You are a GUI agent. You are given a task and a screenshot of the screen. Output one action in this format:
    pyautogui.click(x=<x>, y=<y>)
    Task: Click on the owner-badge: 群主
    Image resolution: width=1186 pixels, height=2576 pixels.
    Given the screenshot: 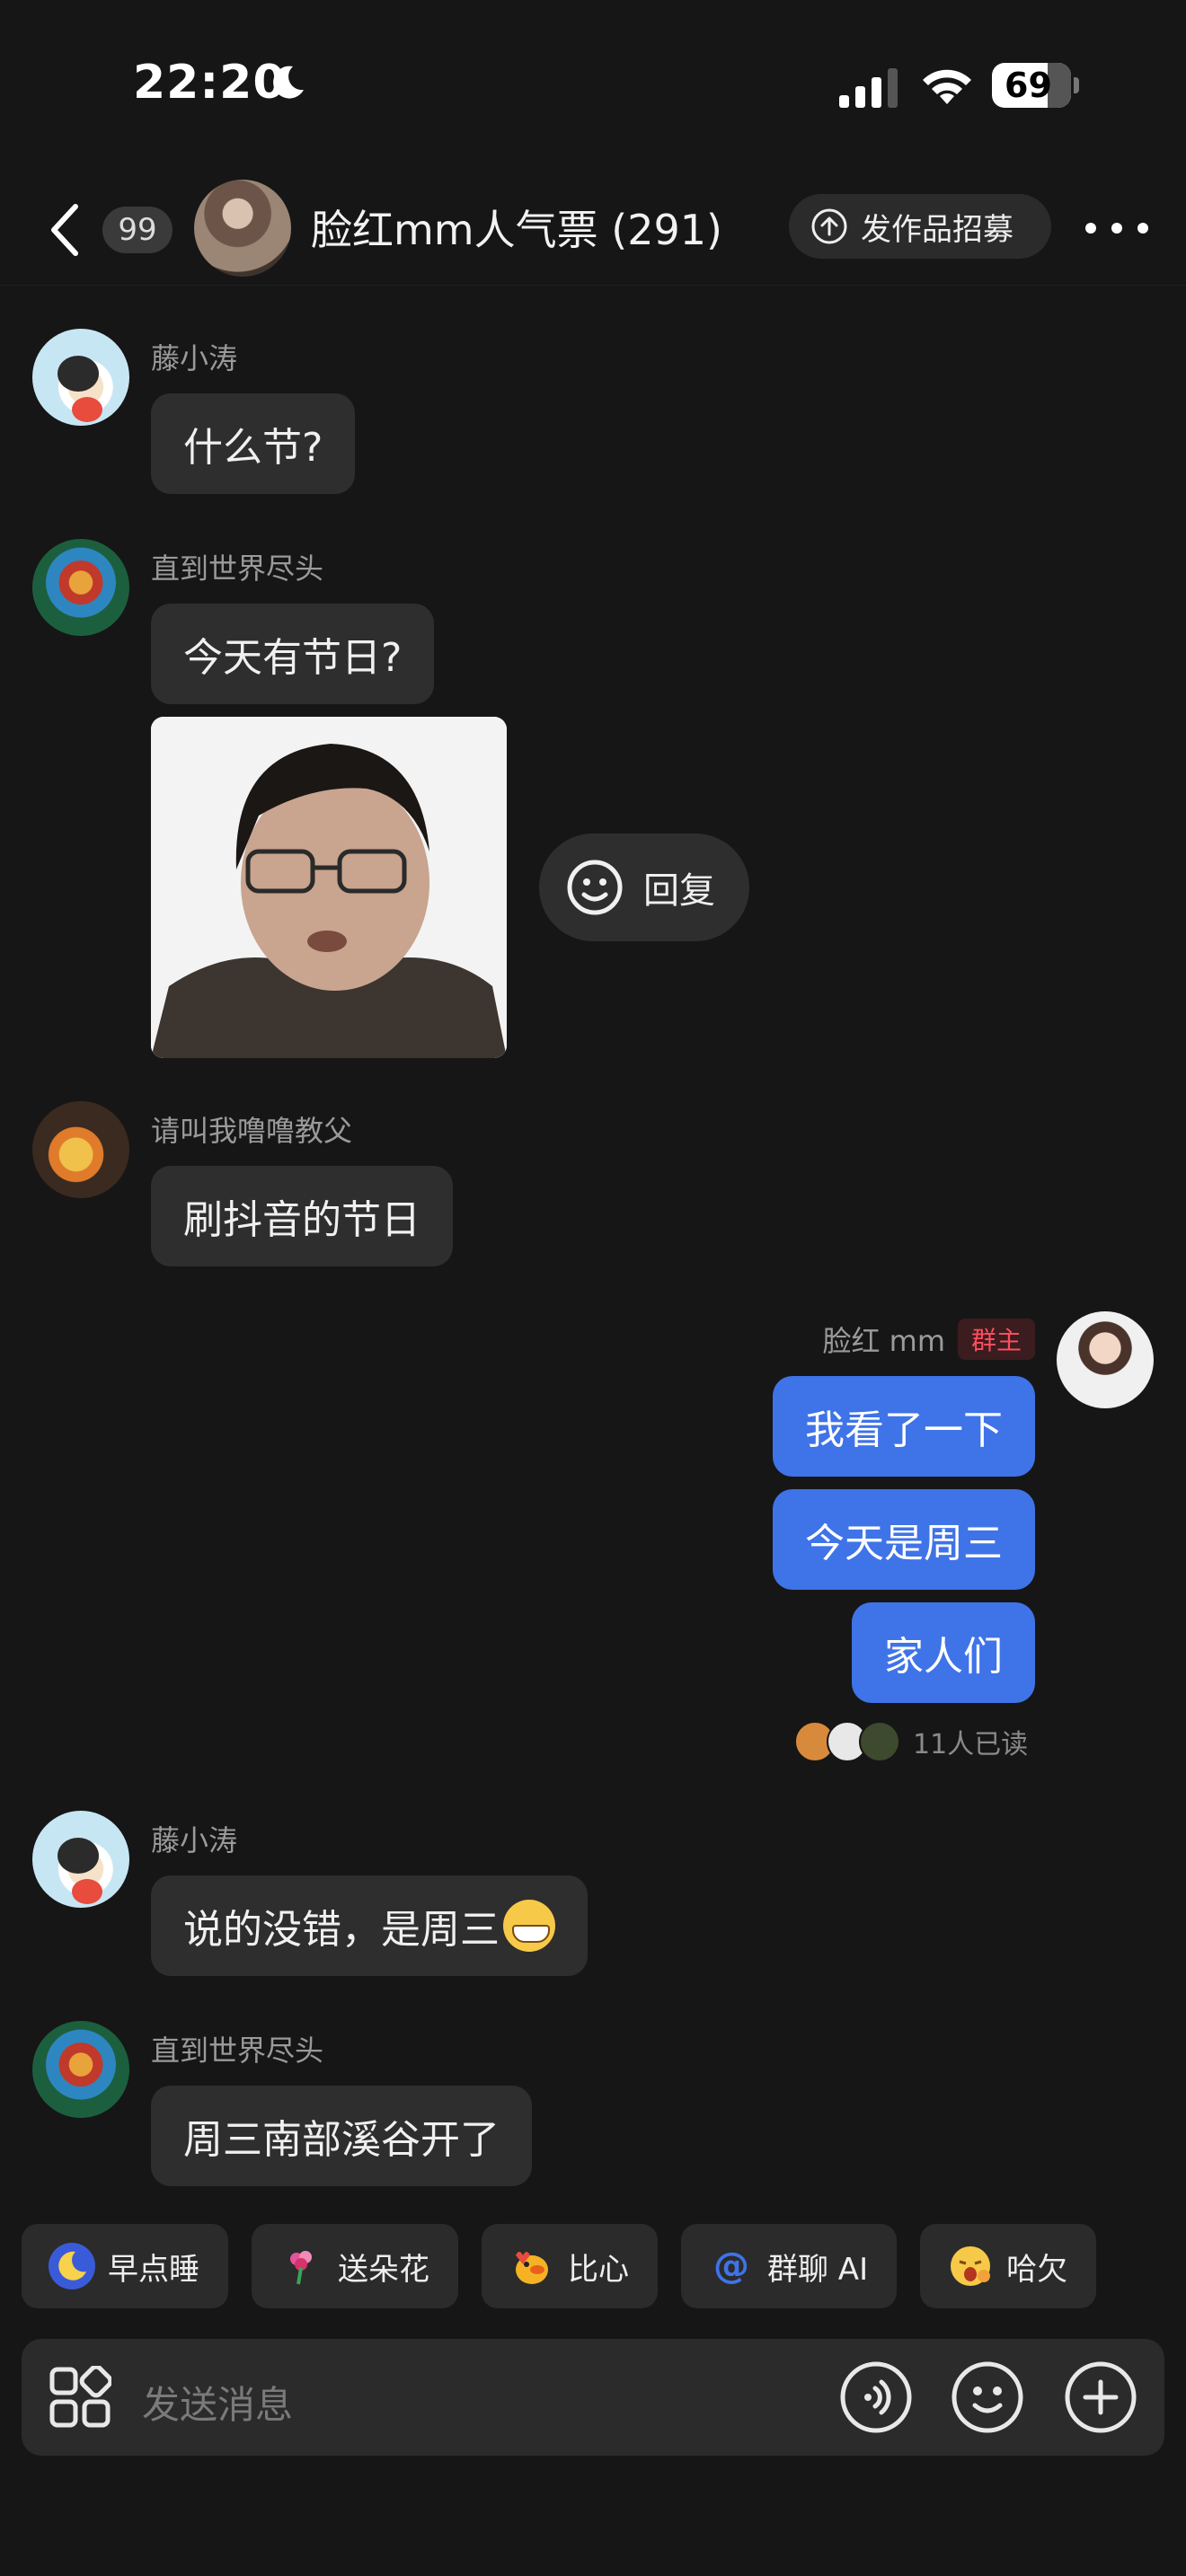 What is the action you would take?
    pyautogui.click(x=996, y=1339)
    